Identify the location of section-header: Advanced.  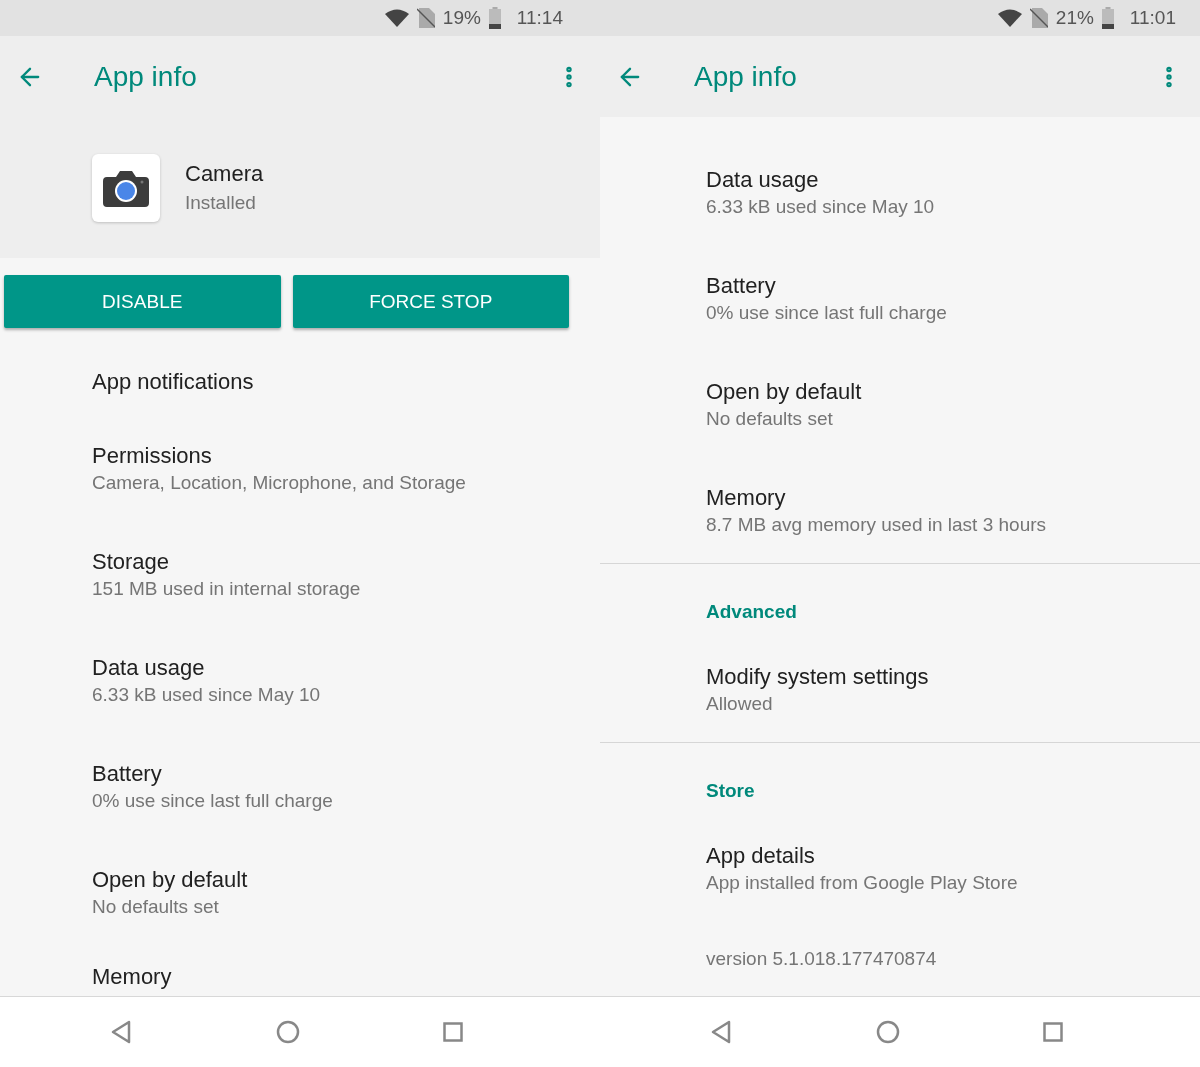
(751, 612).